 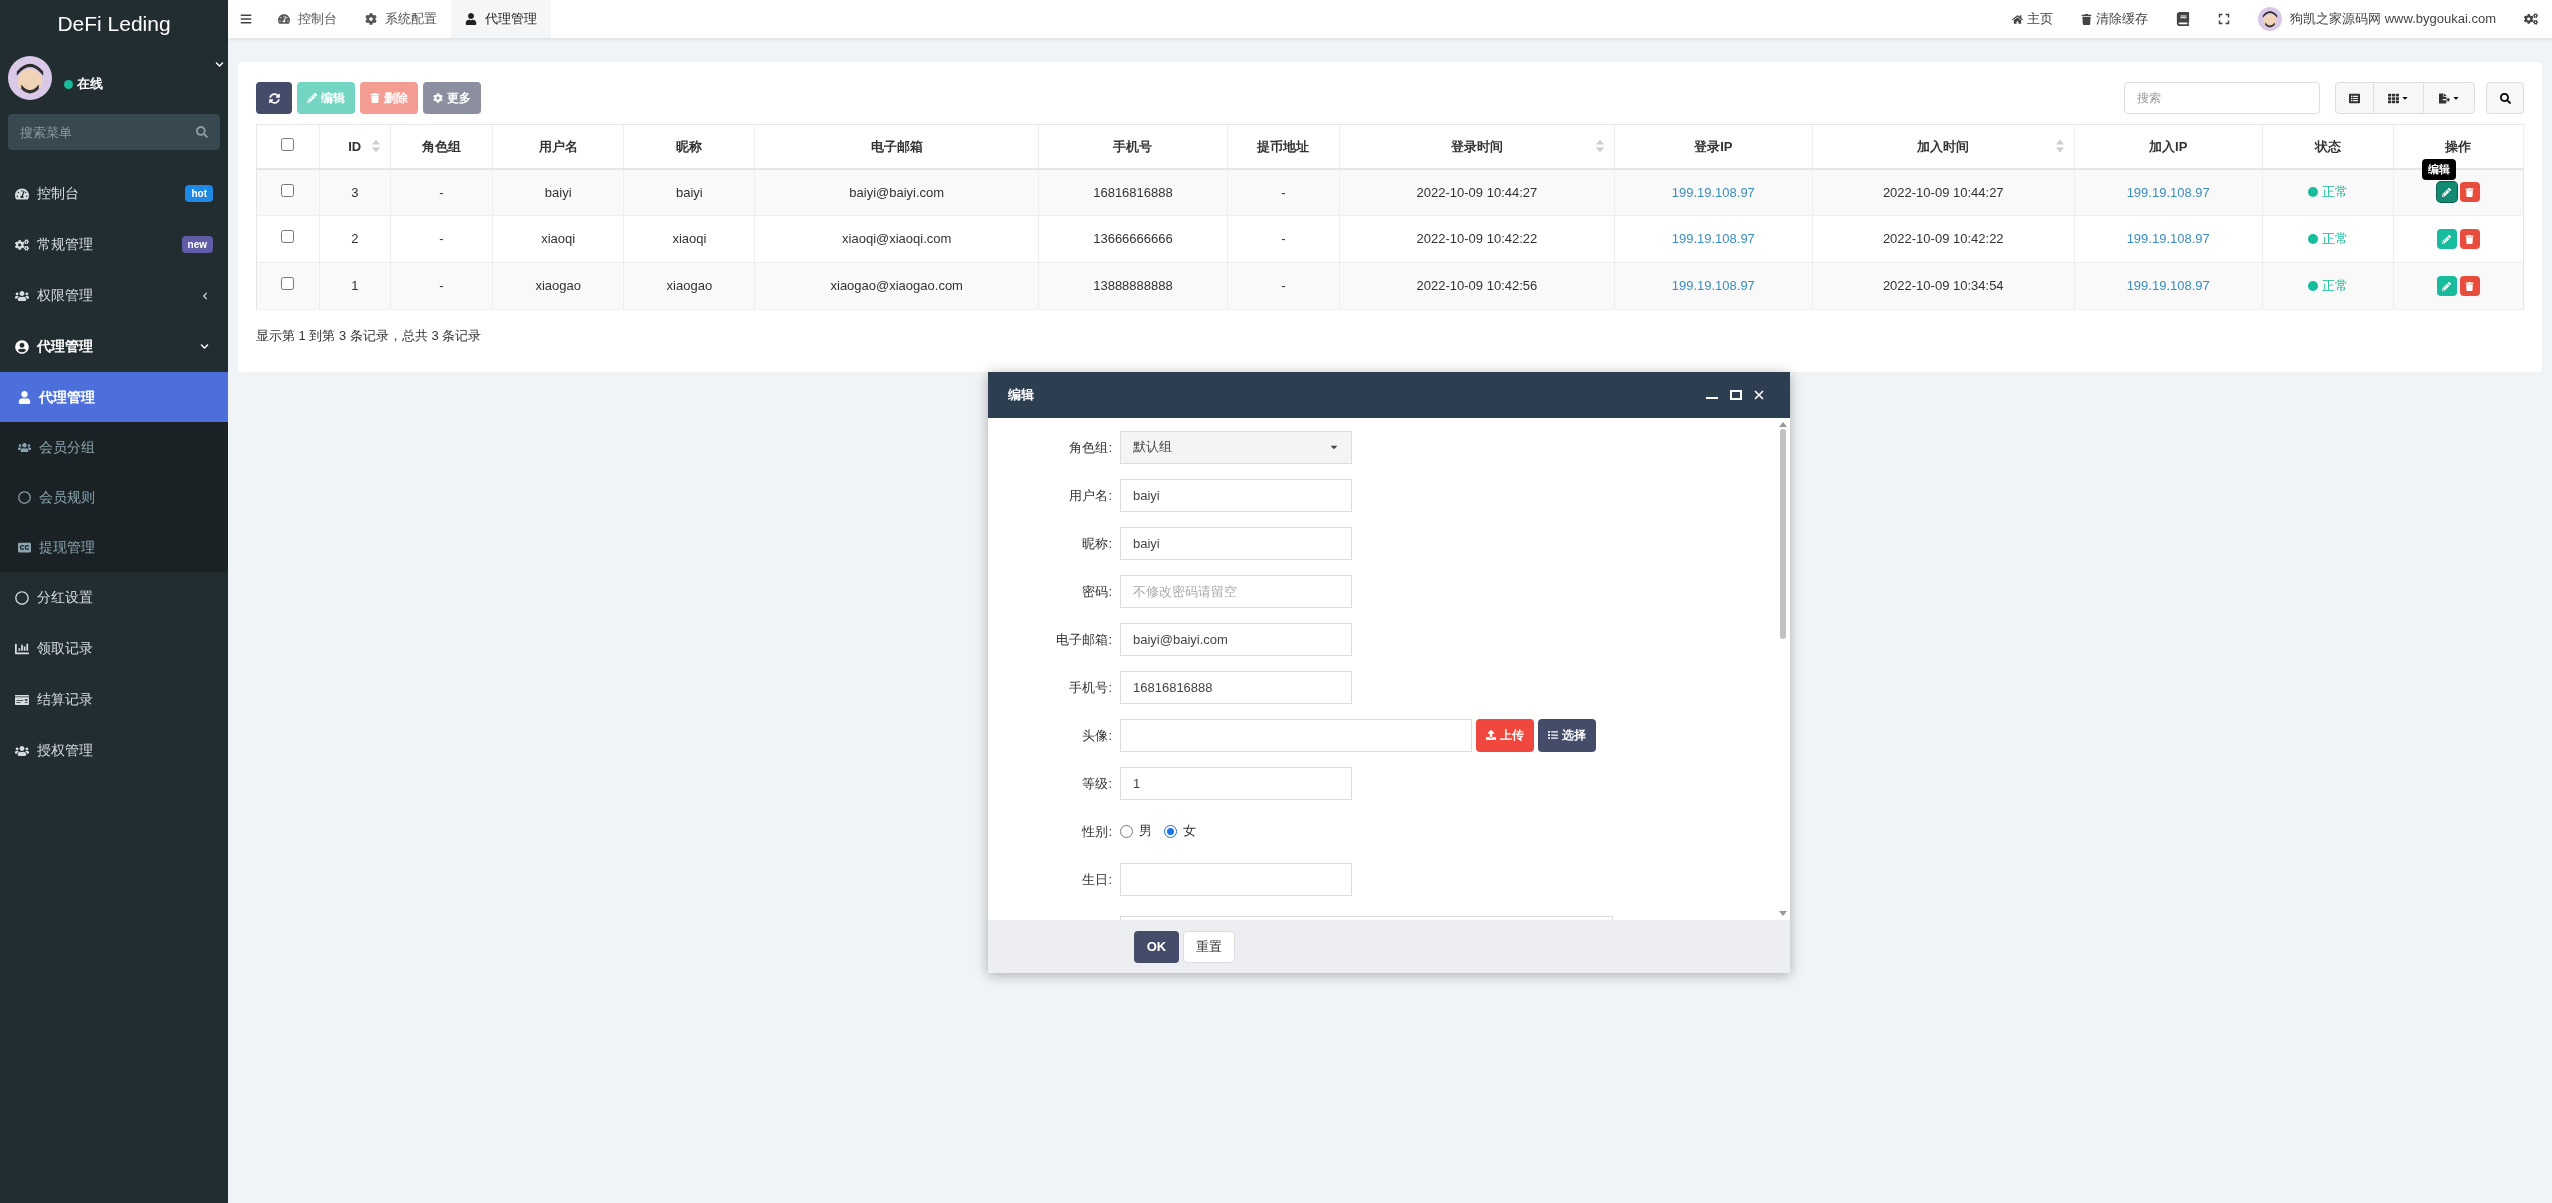 I want to click on column-header: 电子邮箱, so click(x=896, y=146).